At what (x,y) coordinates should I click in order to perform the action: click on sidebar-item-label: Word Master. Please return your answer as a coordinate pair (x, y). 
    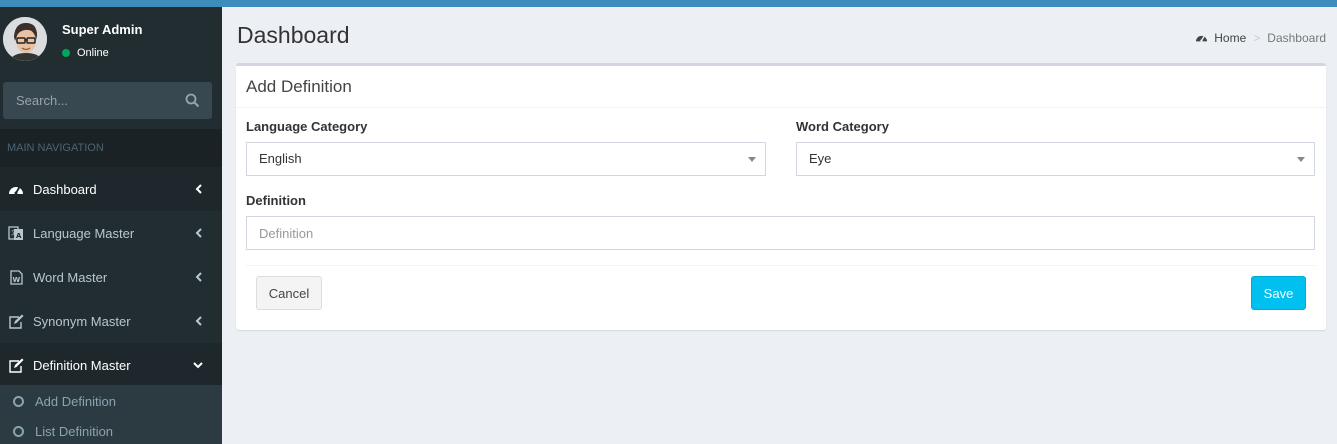
    Looking at the image, I should click on (70, 277).